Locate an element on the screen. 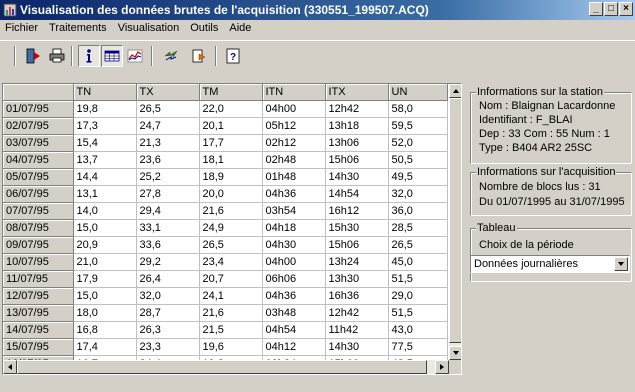 This screenshot has height=392, width=635. horizontal-scroll-thumb is located at coordinates (222, 367).